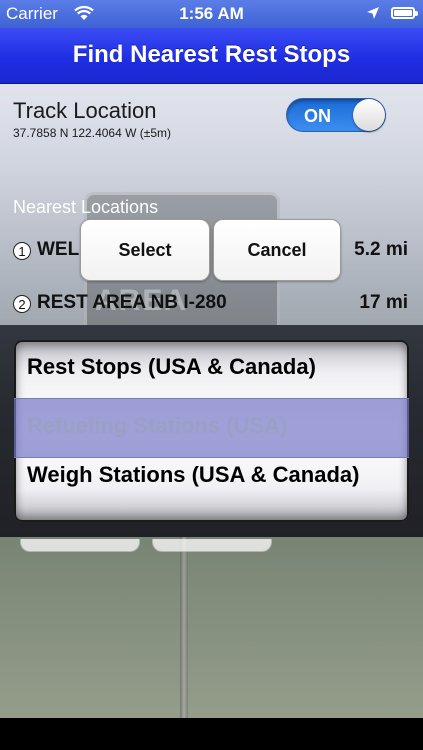  I want to click on navigation-bar: Find Nearest Rest Stops, so click(211, 56).